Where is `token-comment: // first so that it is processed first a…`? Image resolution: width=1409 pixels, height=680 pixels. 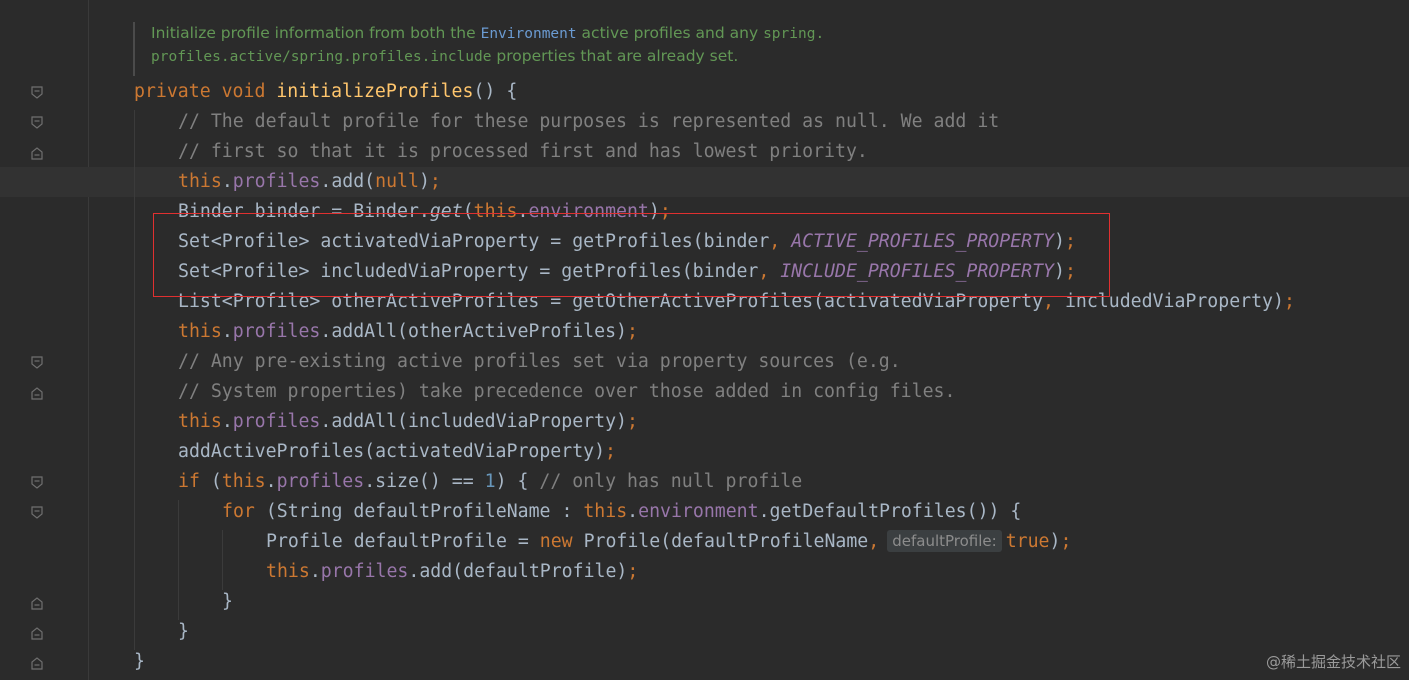
token-comment: // first so that it is processed first a… is located at coordinates (523, 151).